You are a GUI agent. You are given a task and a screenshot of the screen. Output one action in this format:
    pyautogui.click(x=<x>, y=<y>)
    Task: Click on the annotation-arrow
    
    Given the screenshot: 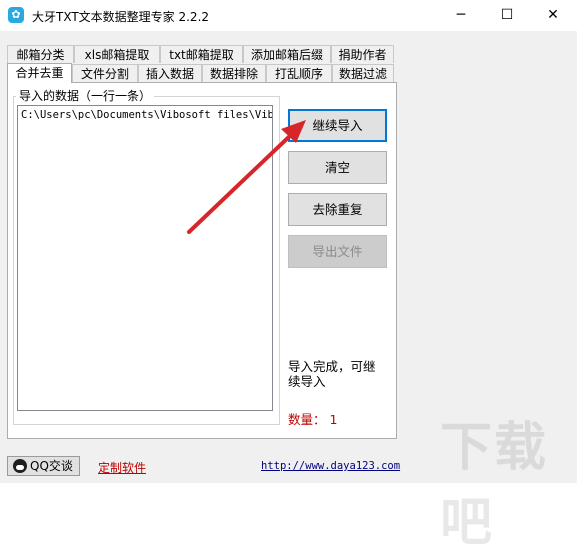 What is the action you would take?
    pyautogui.click(x=246, y=177)
    